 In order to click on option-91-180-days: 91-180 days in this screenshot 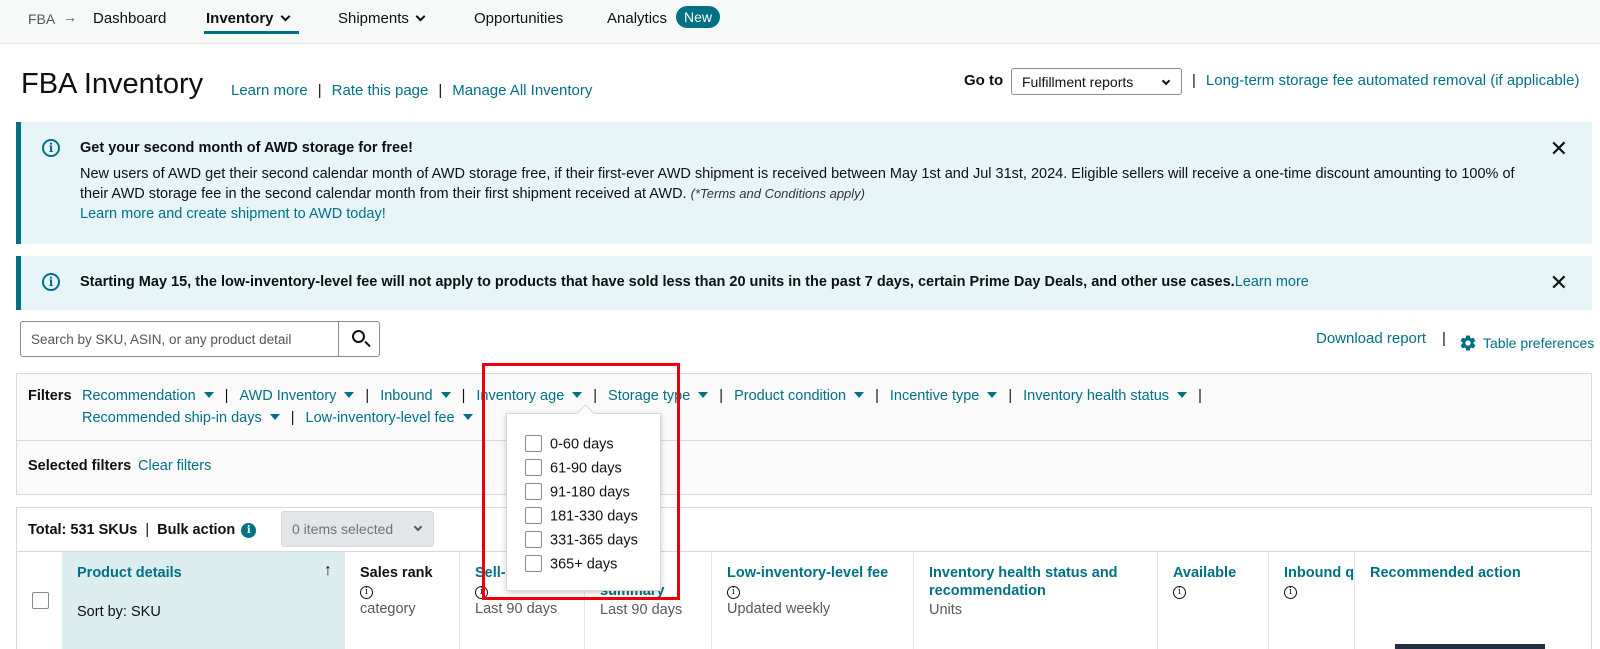, I will do `click(577, 492)`.